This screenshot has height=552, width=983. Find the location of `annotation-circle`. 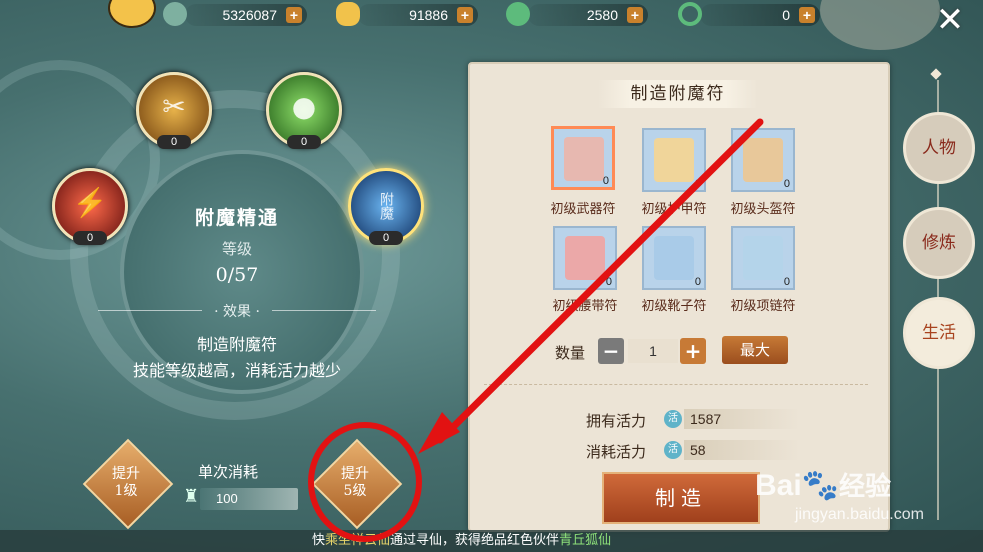

annotation-circle is located at coordinates (365, 482).